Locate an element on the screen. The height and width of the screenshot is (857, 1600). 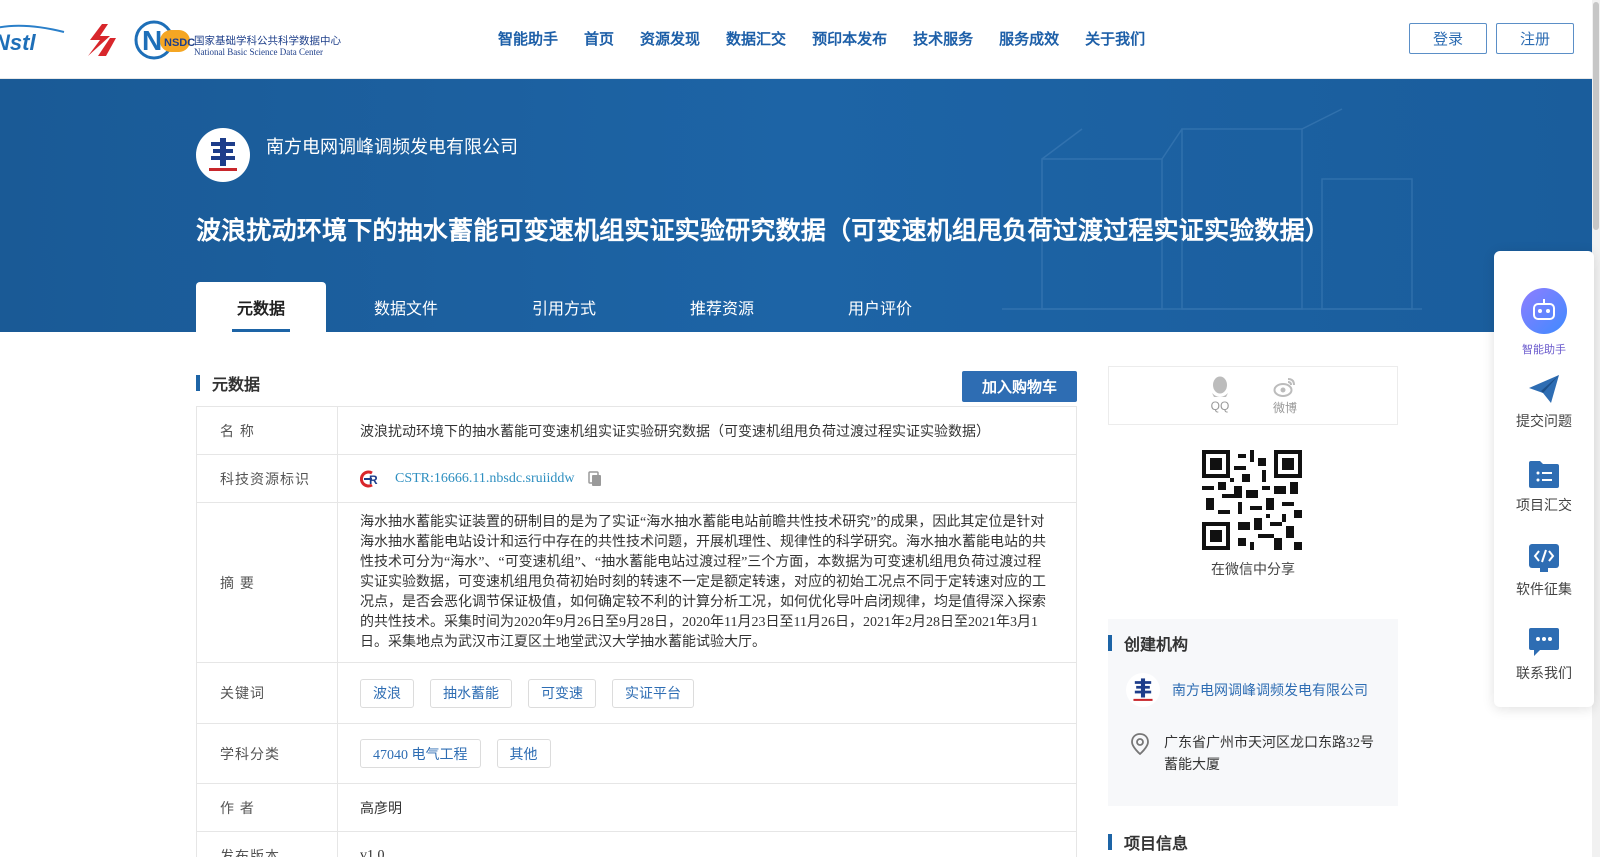
metadata-section-title: 元数据 is located at coordinates (236, 385).